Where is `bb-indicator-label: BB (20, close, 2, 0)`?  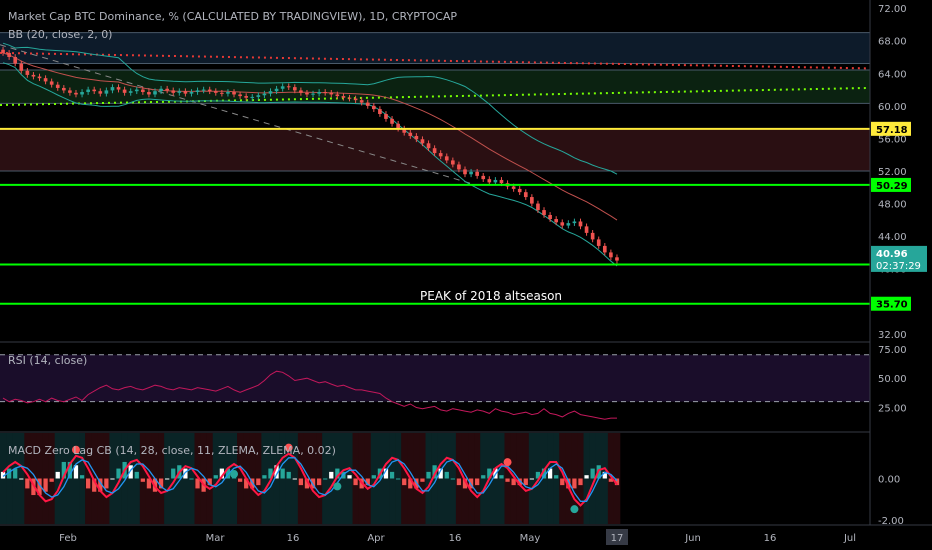 bb-indicator-label: BB (20, close, 2, 0) is located at coordinates (60, 34).